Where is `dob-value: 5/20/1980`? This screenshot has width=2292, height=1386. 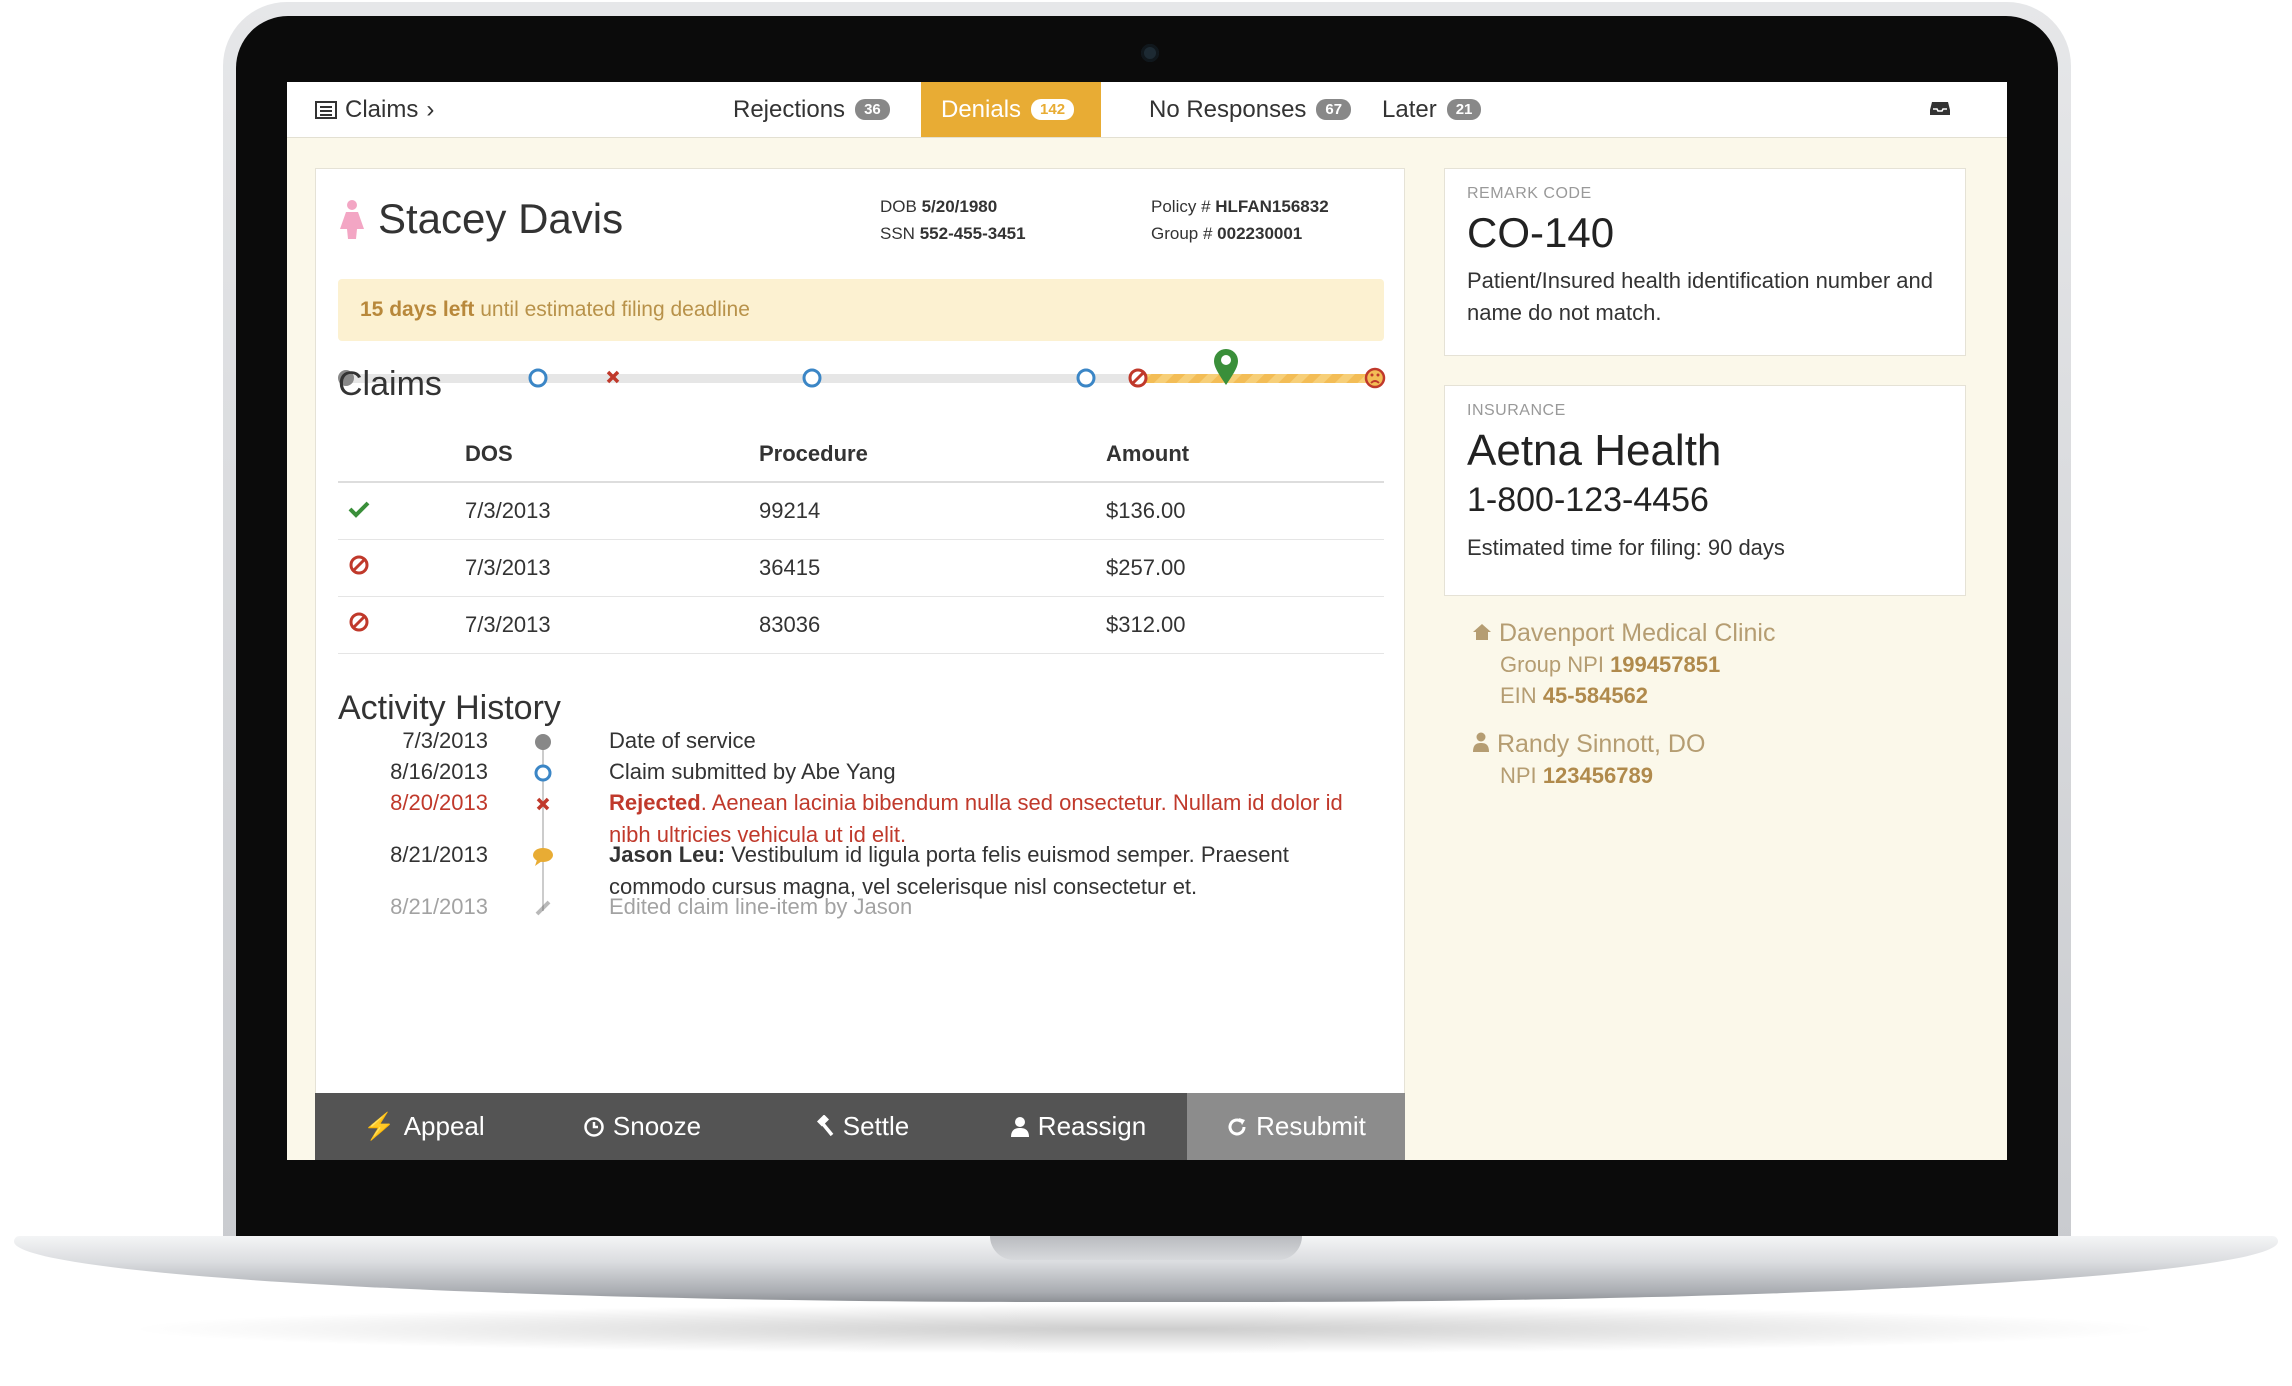 dob-value: 5/20/1980 is located at coordinates (959, 206).